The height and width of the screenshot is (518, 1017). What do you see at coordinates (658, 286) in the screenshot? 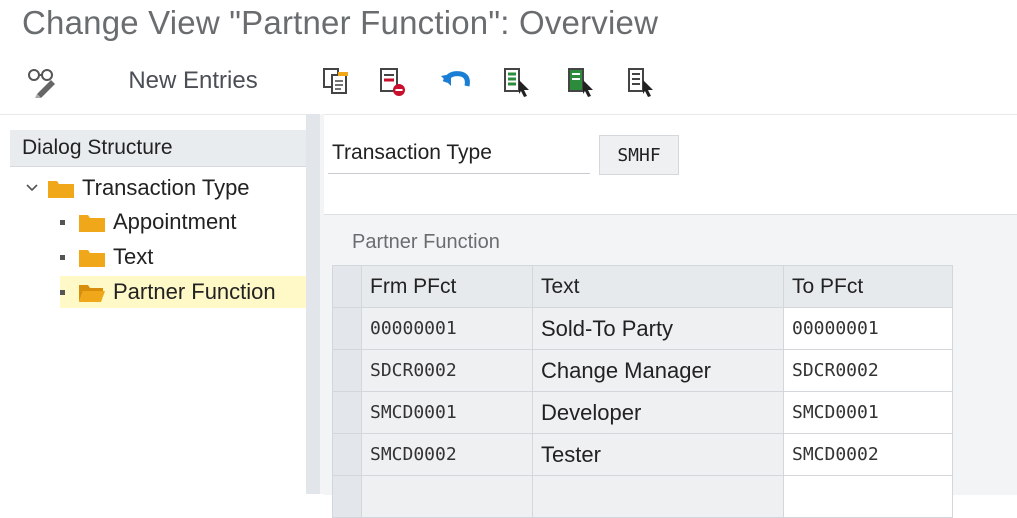
I see `column-header-text: Text` at bounding box center [658, 286].